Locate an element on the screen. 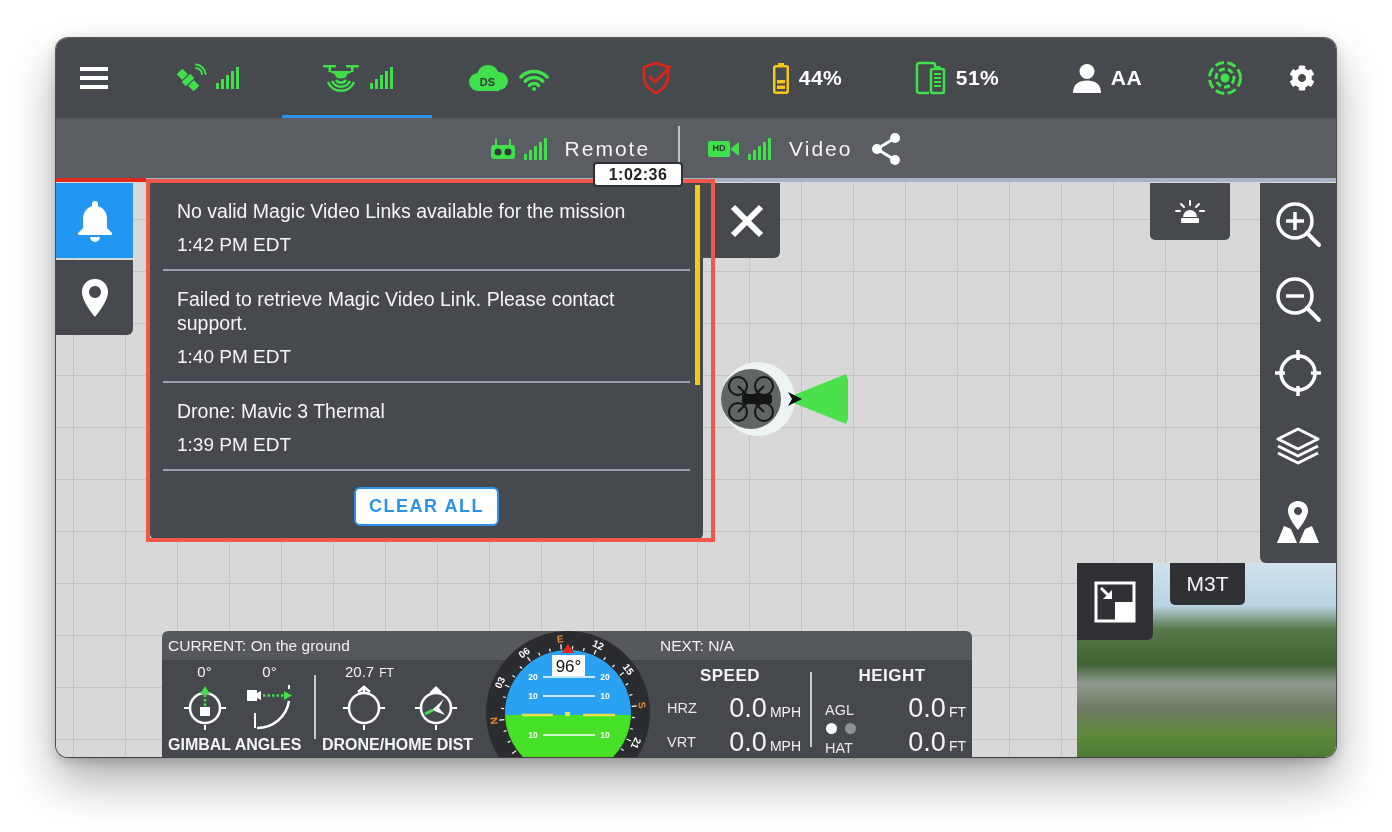  compass-label: E is located at coordinates (560, 639).